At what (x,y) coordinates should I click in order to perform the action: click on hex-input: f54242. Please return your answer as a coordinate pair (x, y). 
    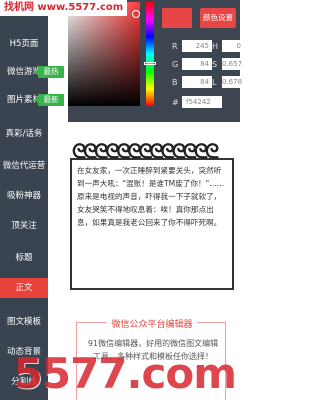
    Looking at the image, I should click on (202, 102).